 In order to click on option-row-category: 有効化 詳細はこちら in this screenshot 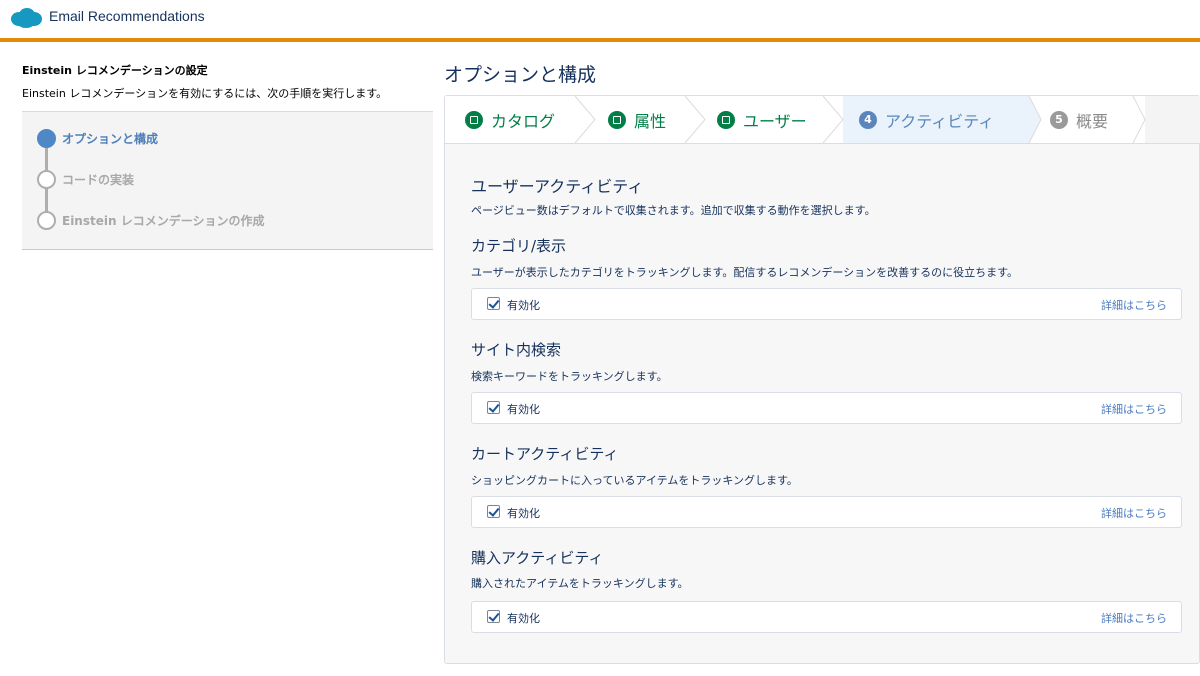, I will do `click(826, 304)`.